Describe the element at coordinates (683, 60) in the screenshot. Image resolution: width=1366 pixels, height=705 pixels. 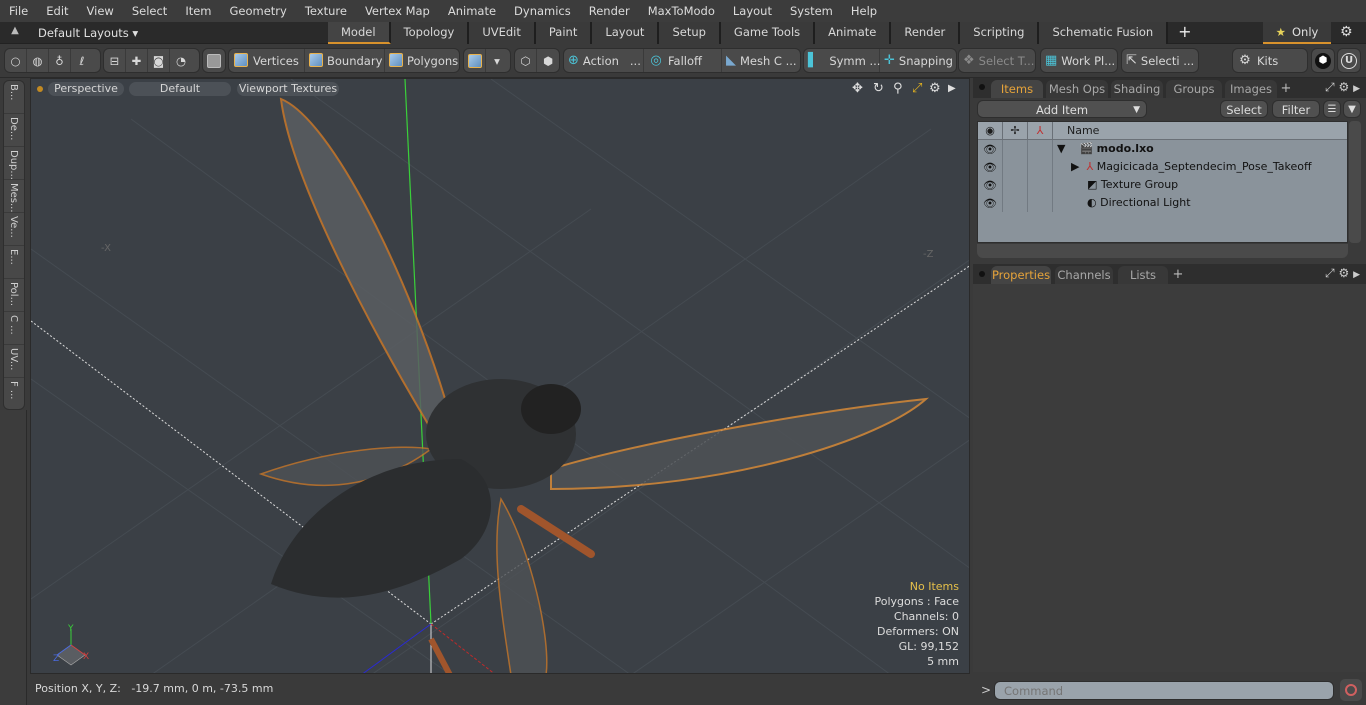
I see `falloff-button: ◎ Falloff` at that location.